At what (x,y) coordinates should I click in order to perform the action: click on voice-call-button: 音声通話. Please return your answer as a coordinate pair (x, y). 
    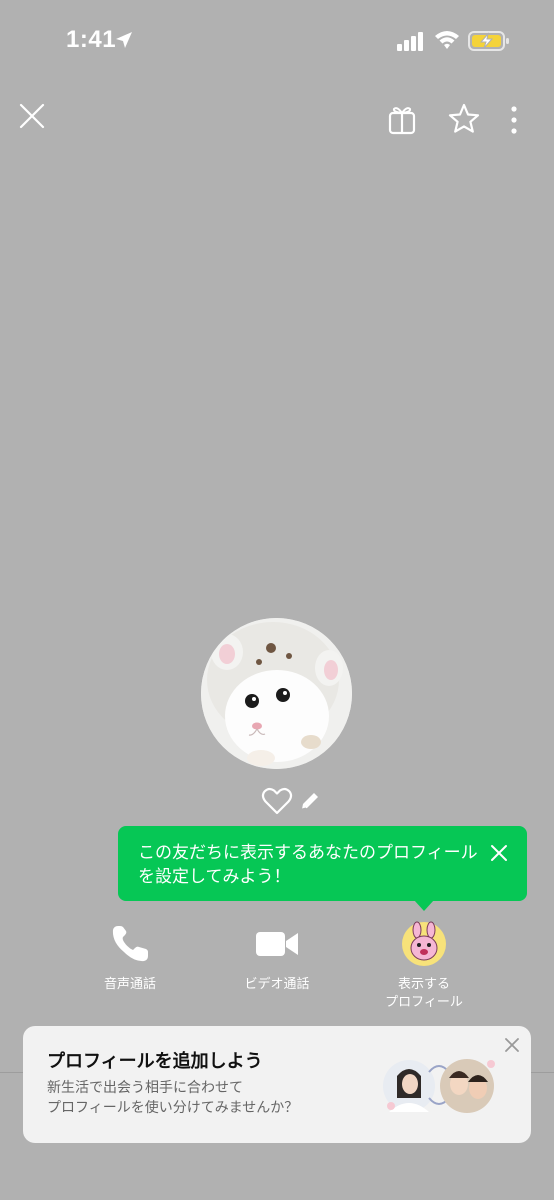
    Looking at the image, I should click on (130, 957).